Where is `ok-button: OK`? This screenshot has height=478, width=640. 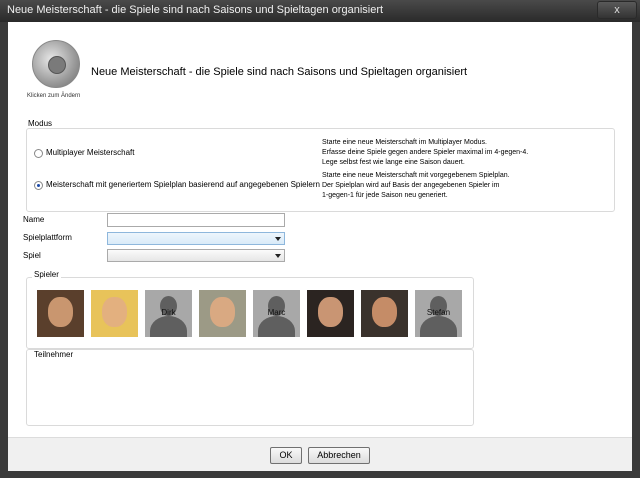
ok-button: OK is located at coordinates (286, 455).